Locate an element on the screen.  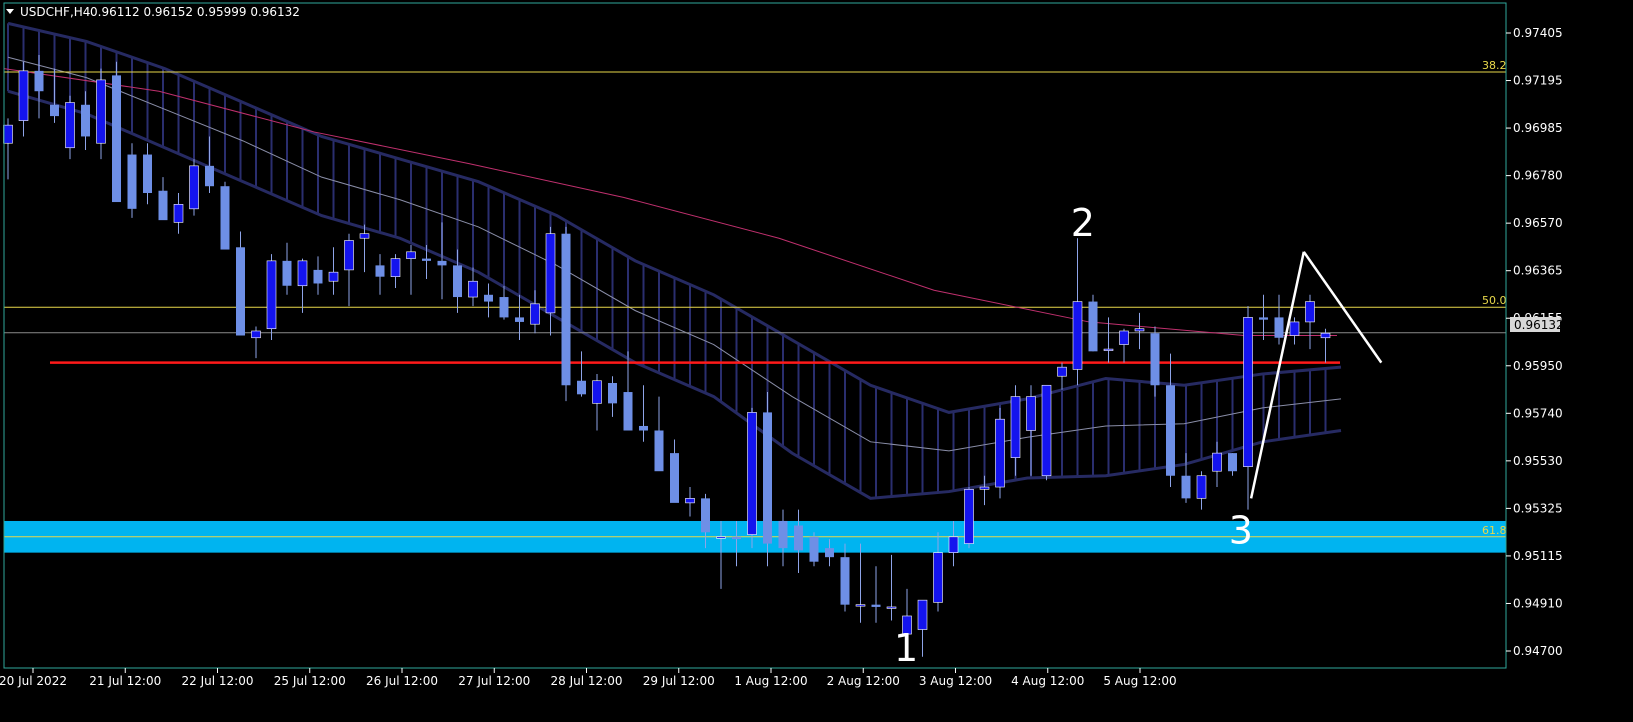
x-tick-label: 27 Jul 12:00 is located at coordinates (494, 681).